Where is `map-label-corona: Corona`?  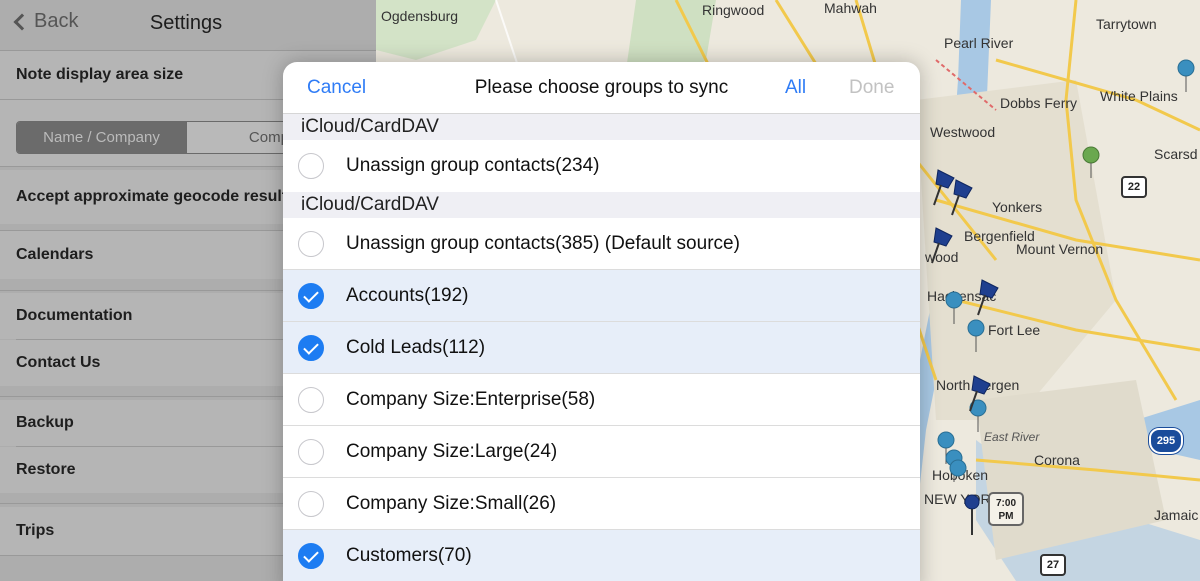 map-label-corona: Corona is located at coordinates (1057, 460).